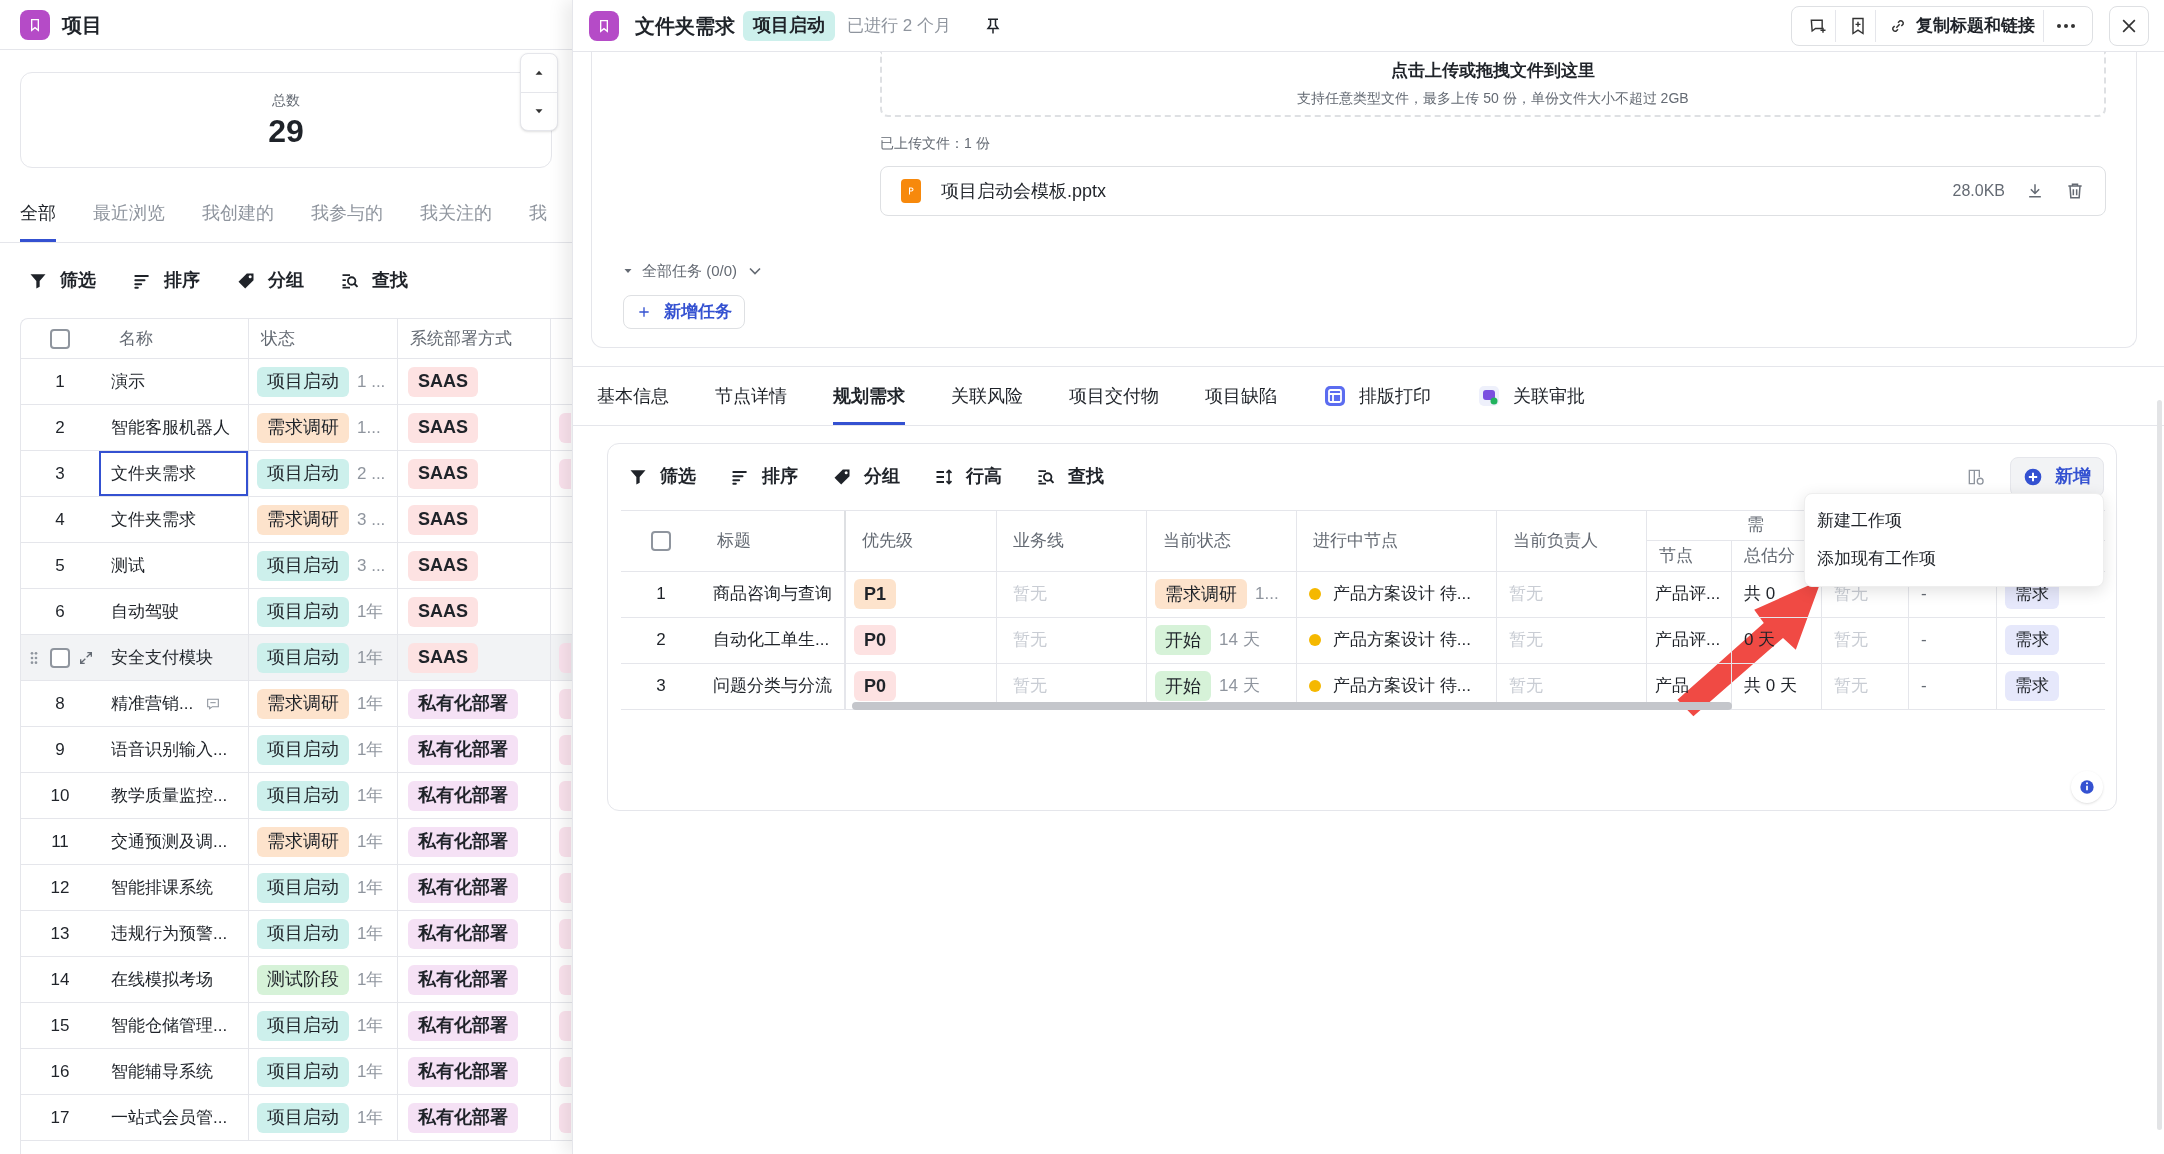 The height and width of the screenshot is (1154, 2164). What do you see at coordinates (2075, 191) in the screenshot?
I see `delete-icon` at bounding box center [2075, 191].